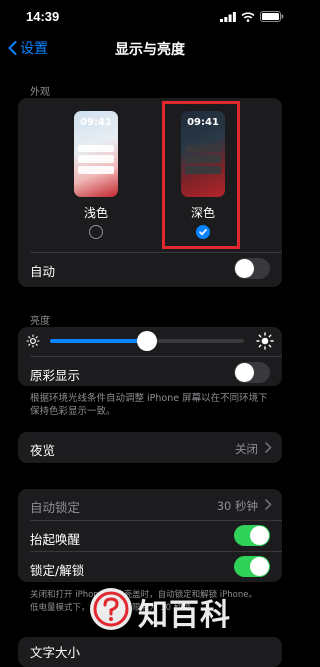 Image resolution: width=320 pixels, height=667 pixels. What do you see at coordinates (228, 16) in the screenshot?
I see `signal-icon` at bounding box center [228, 16].